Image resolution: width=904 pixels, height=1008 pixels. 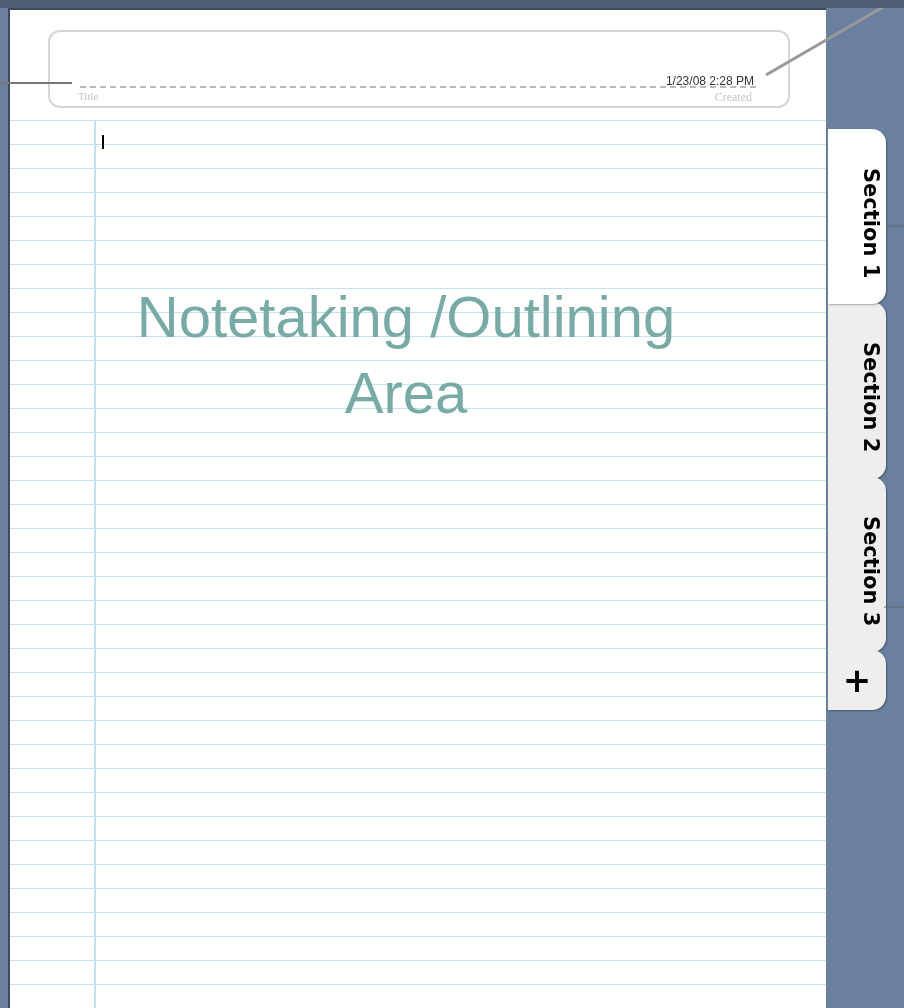 What do you see at coordinates (857, 680) in the screenshot?
I see `add-tab-button: +` at bounding box center [857, 680].